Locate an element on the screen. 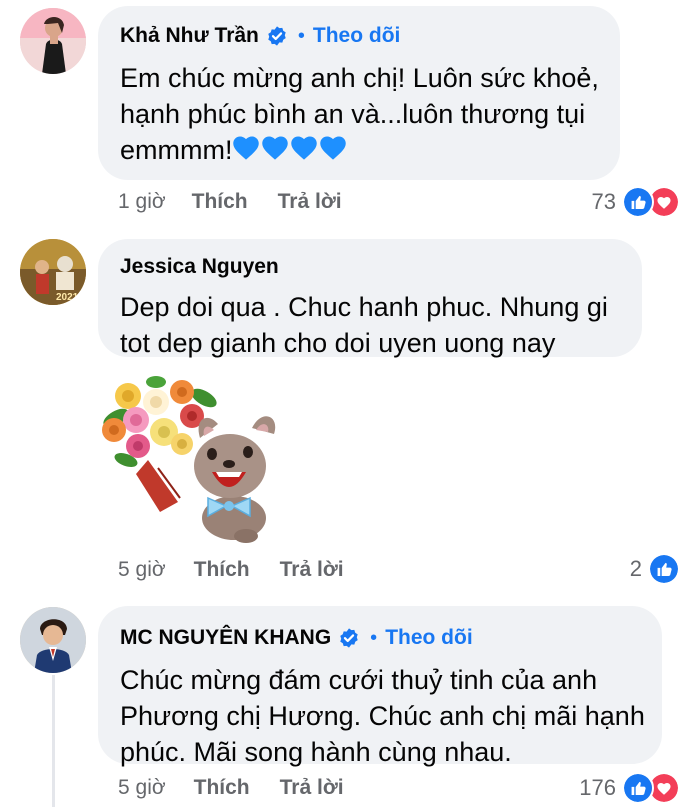  comment-line: emmmm! is located at coordinates (365, 150).